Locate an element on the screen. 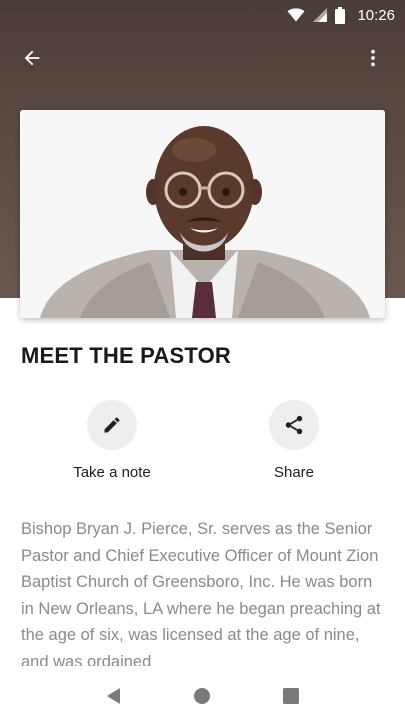 Image resolution: width=405 pixels, height=720 pixels. page-title: MEET THE PASTOR is located at coordinates (126, 355).